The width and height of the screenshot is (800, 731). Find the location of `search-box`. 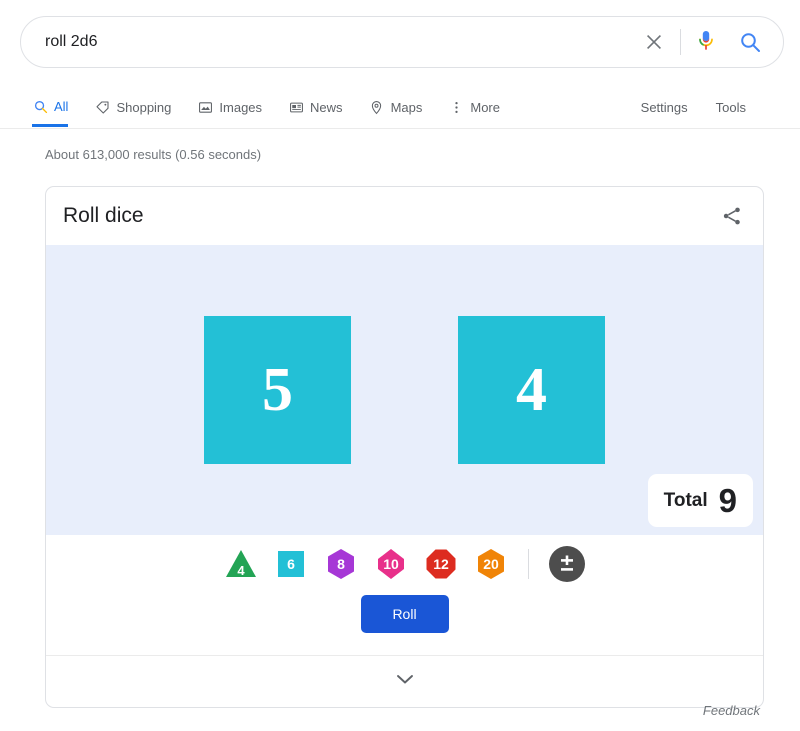

search-box is located at coordinates (402, 42).